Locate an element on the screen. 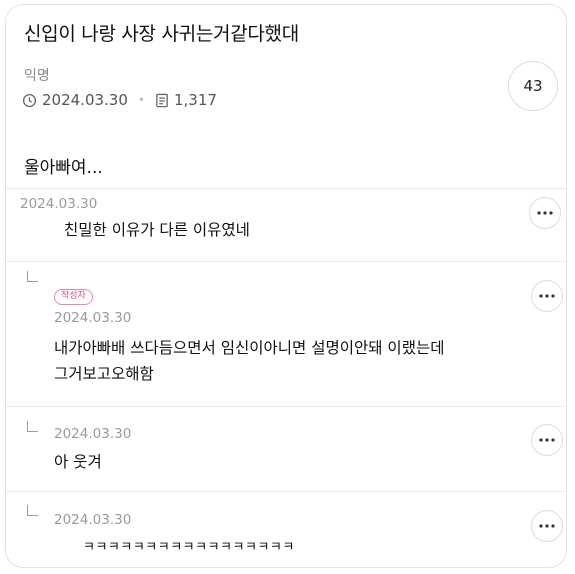  post-meta: 2024.03.30 • 1,317 is located at coordinates (119, 100).